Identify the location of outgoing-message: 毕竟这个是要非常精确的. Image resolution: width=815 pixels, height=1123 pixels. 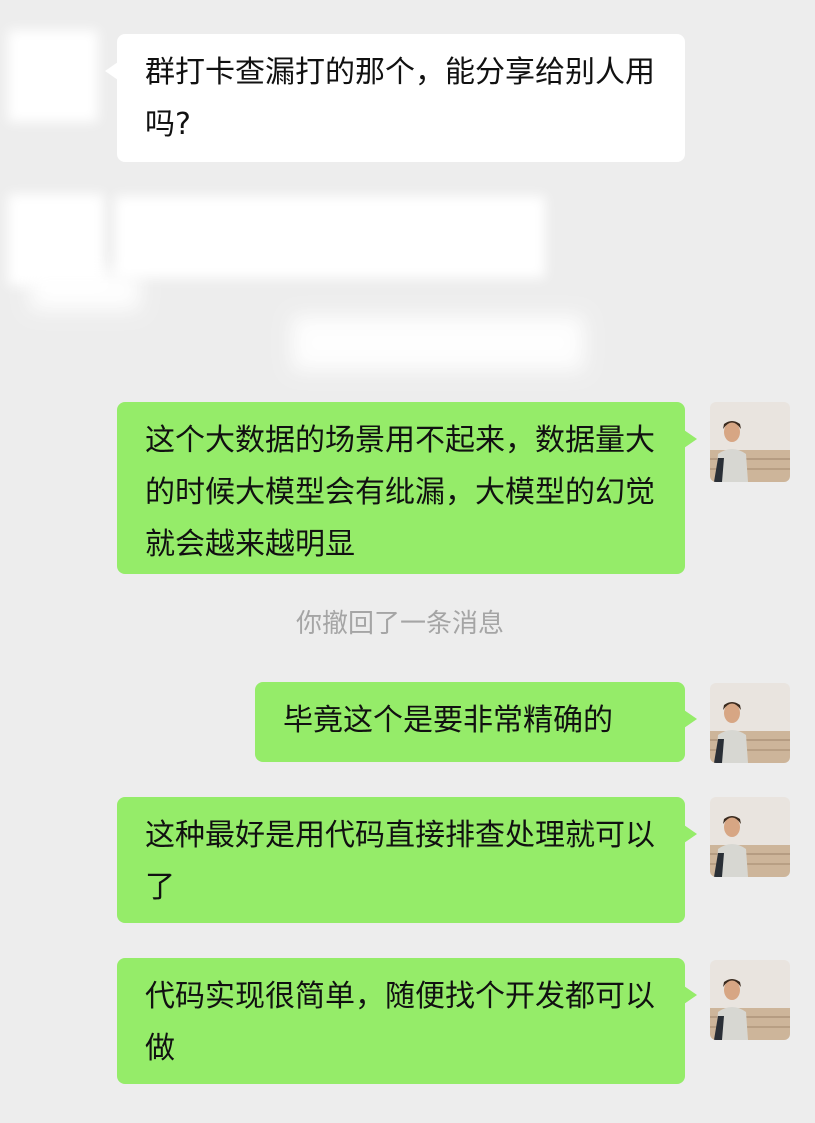
(476, 722).